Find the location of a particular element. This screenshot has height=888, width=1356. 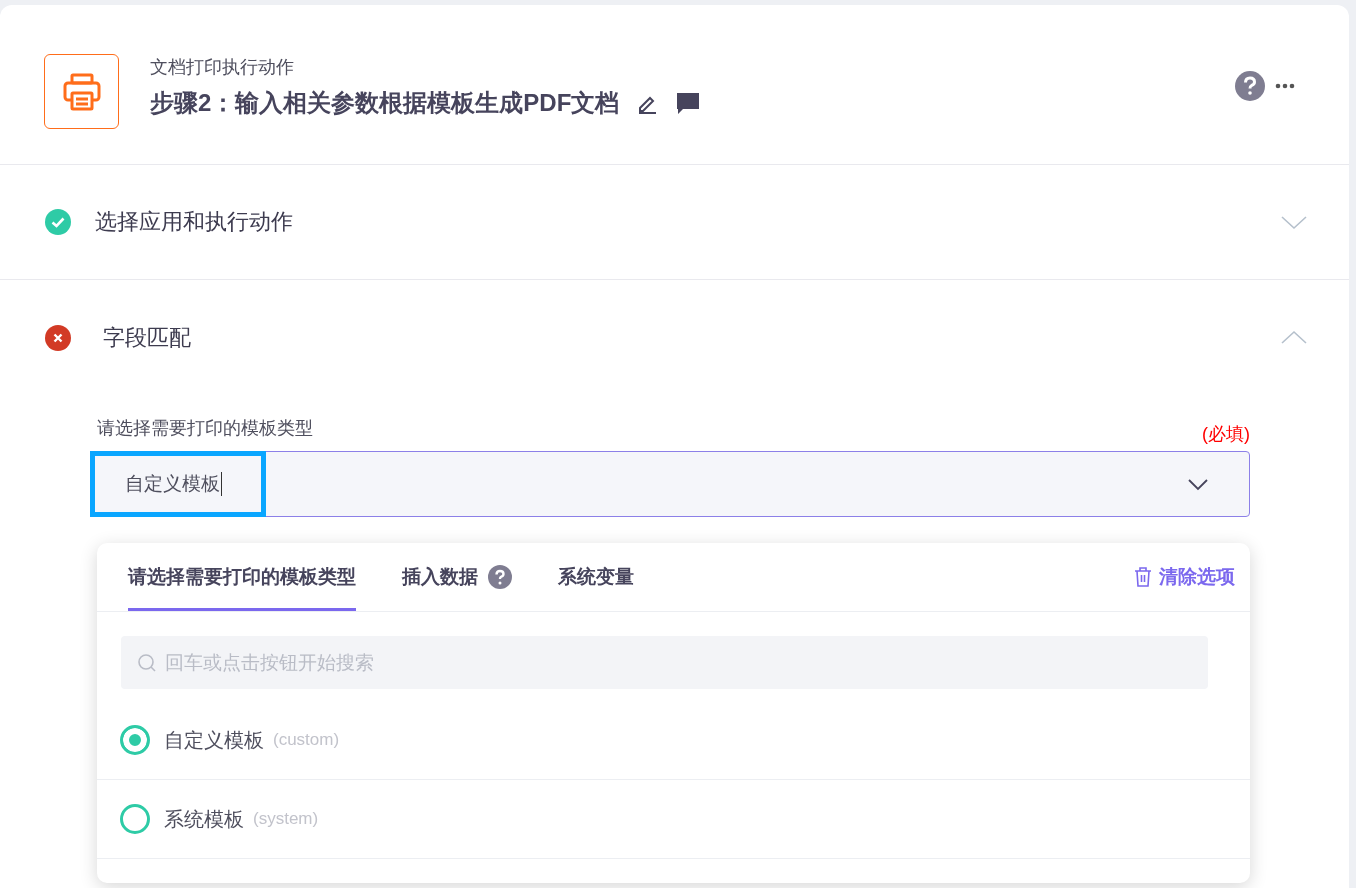

option-label: 系统模板 is located at coordinates (204, 819).